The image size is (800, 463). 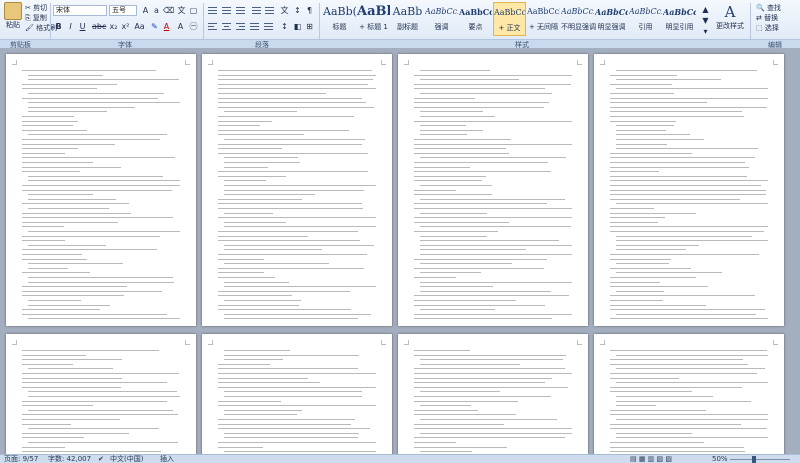 I want to click on style-tile: AaBbCcD 明显强调, so click(x=611, y=19).